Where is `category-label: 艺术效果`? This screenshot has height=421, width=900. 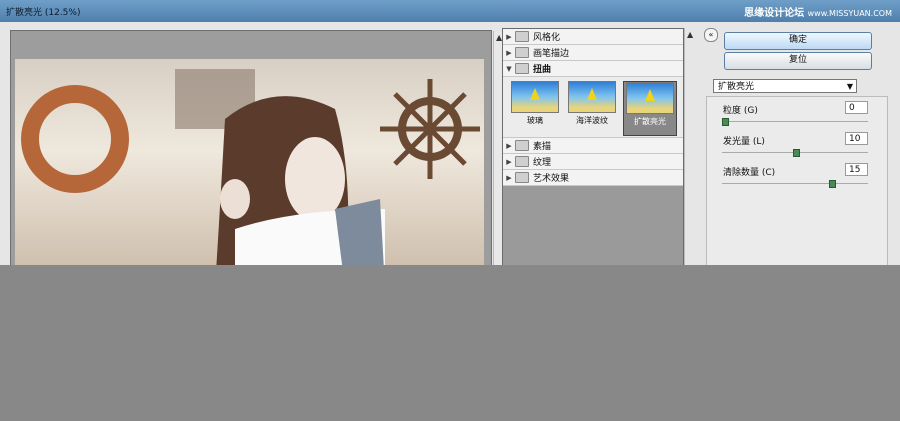
category-label: 艺术效果 is located at coordinates (551, 179).